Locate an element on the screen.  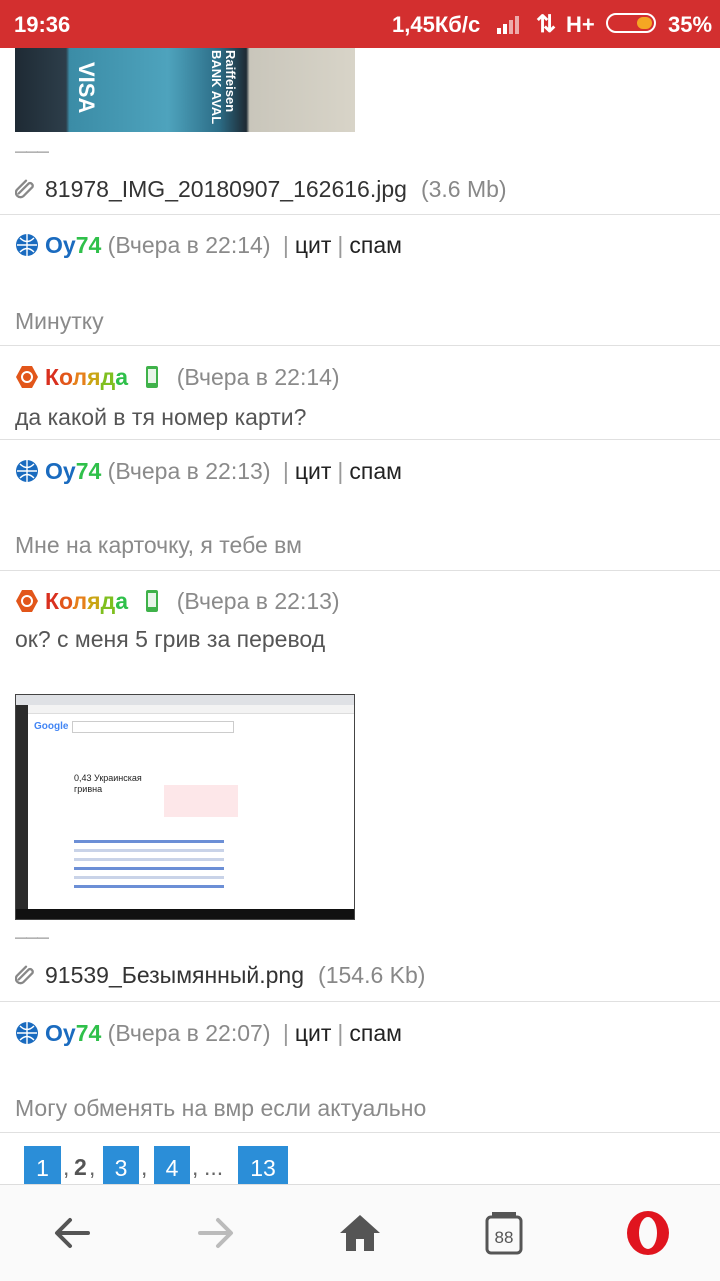
status-speed: 1,45Кб/с is located at coordinates (436, 24).